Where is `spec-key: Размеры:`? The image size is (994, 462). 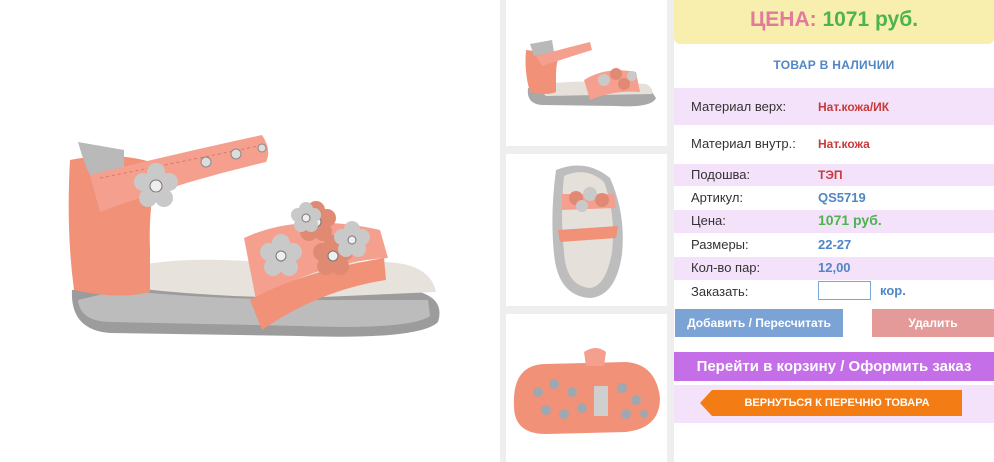 spec-key: Размеры: is located at coordinates (720, 244).